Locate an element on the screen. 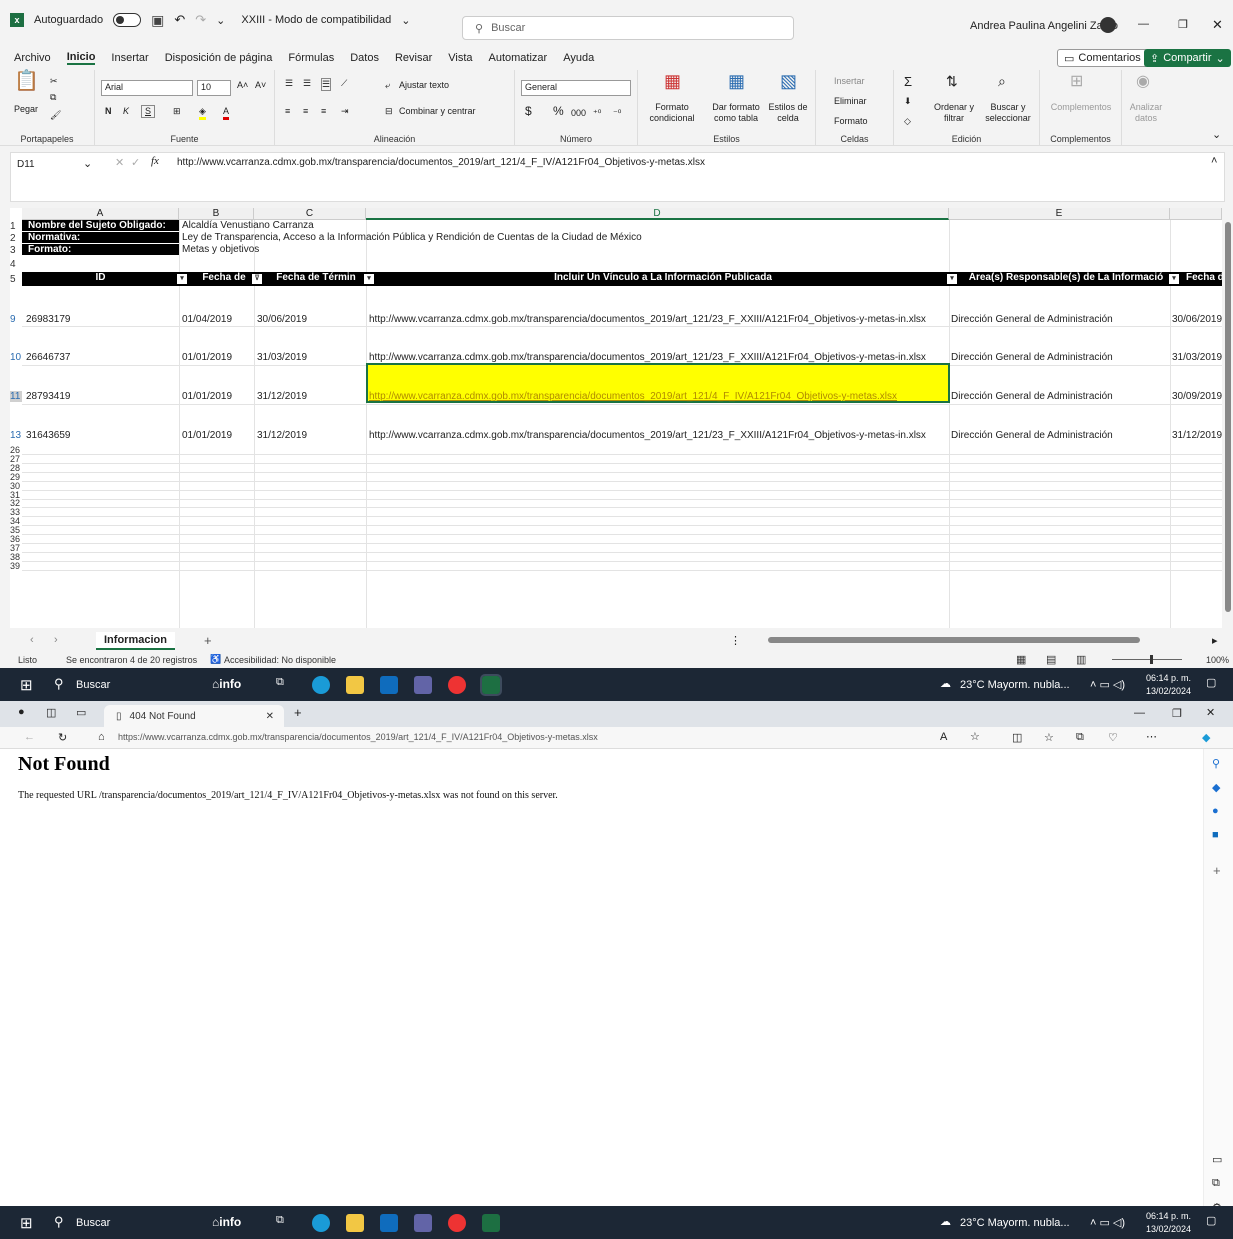 The height and width of the screenshot is (1239, 1233). conditional-format-button: Formato condicional is located at coordinates (672, 113).